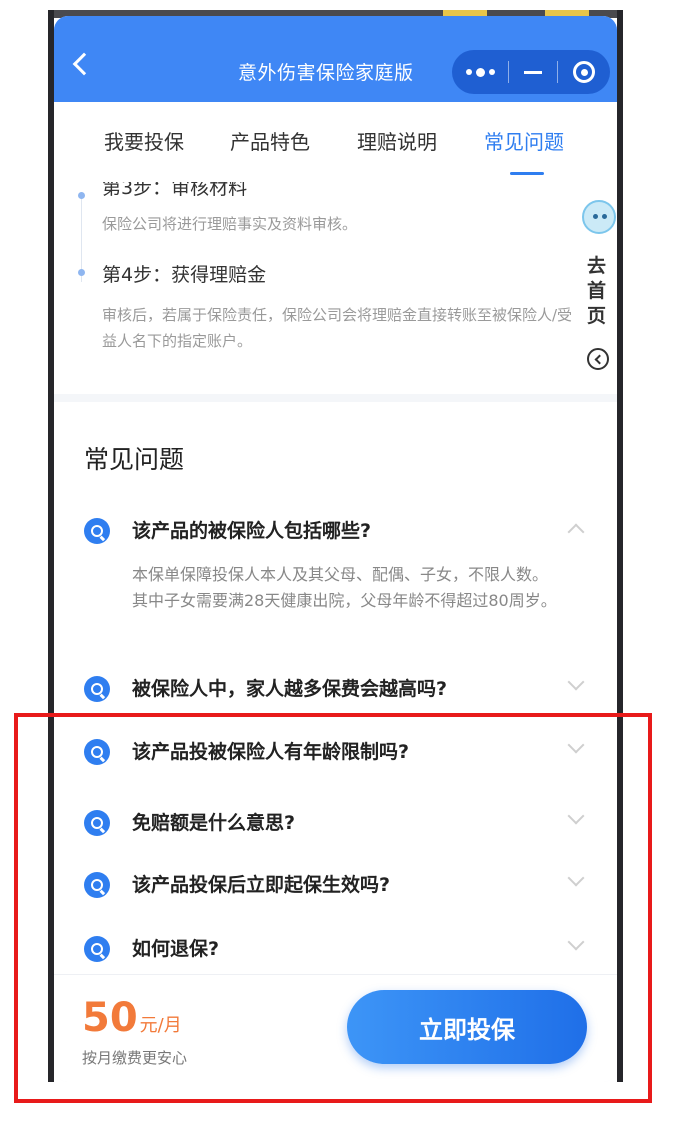 This screenshot has height=1122, width=673. What do you see at coordinates (270, 140) in the screenshot?
I see `tab-features: 产品特色` at bounding box center [270, 140].